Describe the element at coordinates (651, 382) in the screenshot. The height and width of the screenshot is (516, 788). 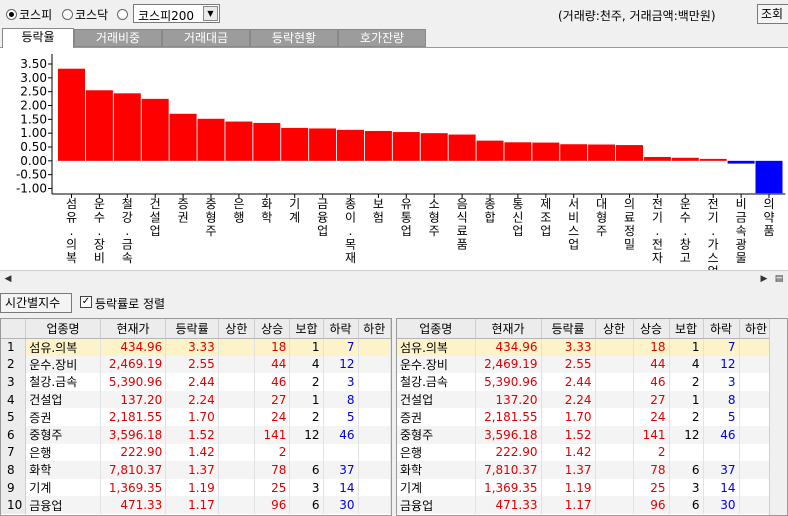
I see `cell-up: 46` at that location.